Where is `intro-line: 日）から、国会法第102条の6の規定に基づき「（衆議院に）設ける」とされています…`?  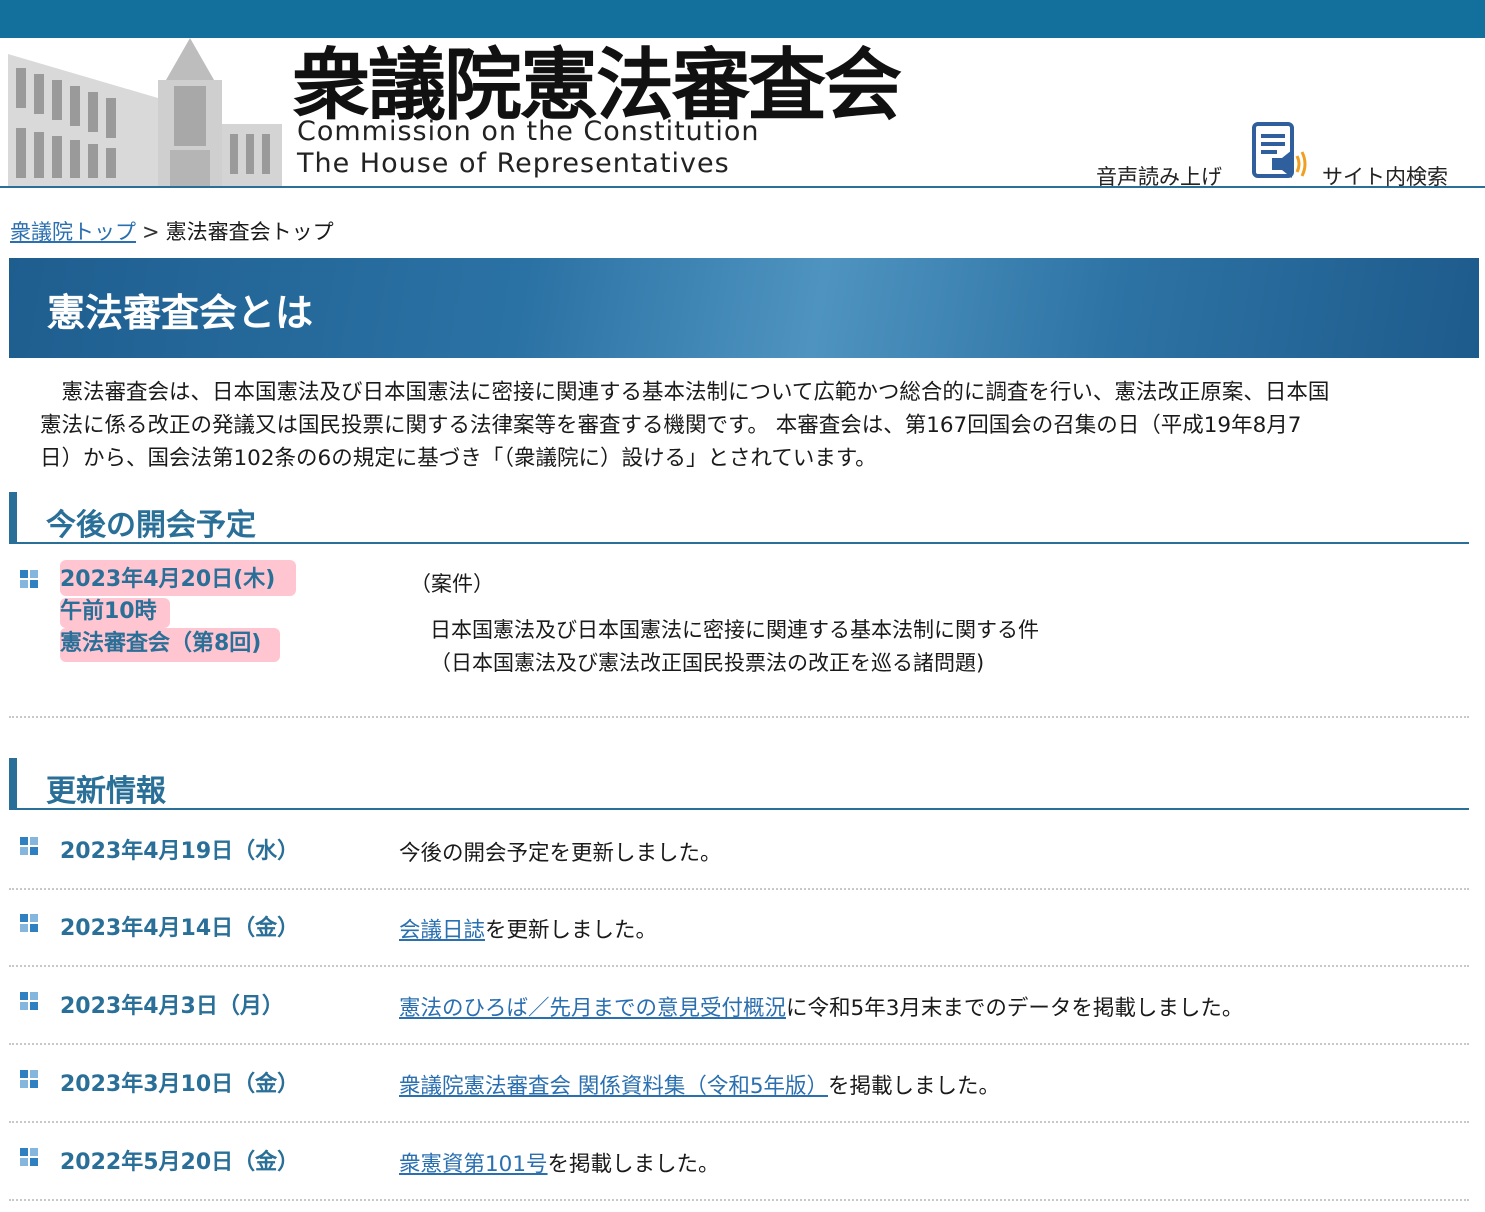 intro-line: 日）から、国会法第102条の6の規定に基づき「（衆議院に）設ける」とされています… is located at coordinates (458, 458).